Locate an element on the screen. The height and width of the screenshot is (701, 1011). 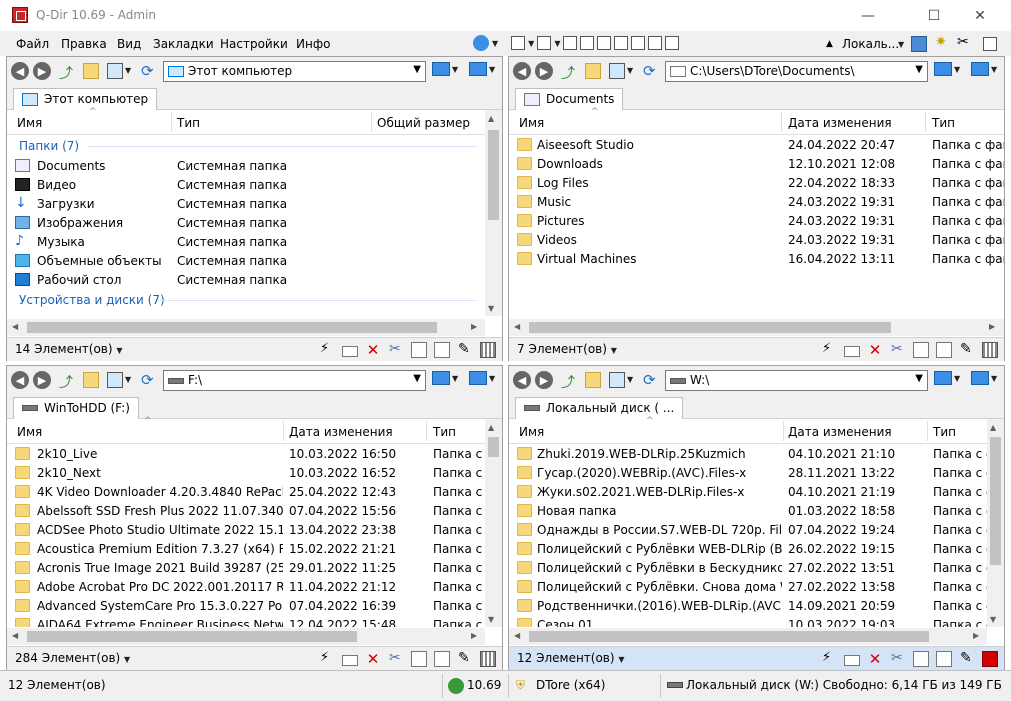
table-row: Новая папка01.03.2022 18:58Папка с фа is located at coordinates (748, 511).